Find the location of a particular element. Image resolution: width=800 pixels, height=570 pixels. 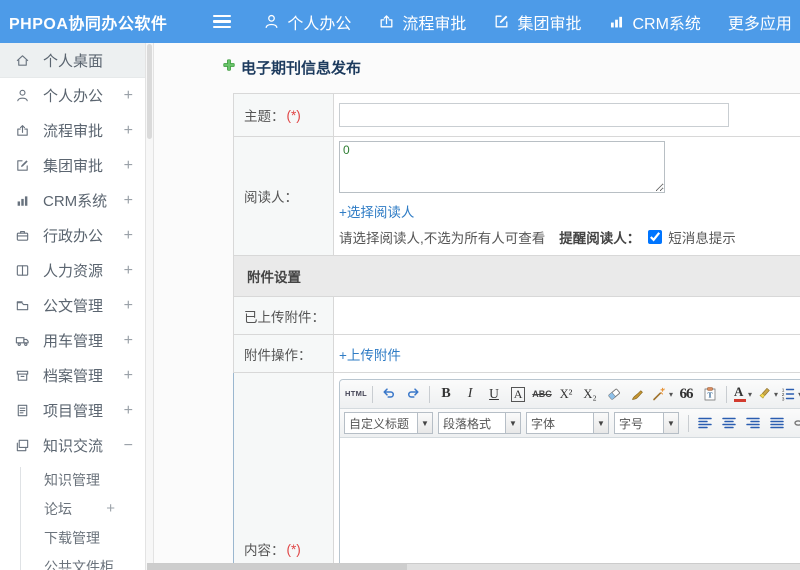

folder-icon is located at coordinates (22, 305).